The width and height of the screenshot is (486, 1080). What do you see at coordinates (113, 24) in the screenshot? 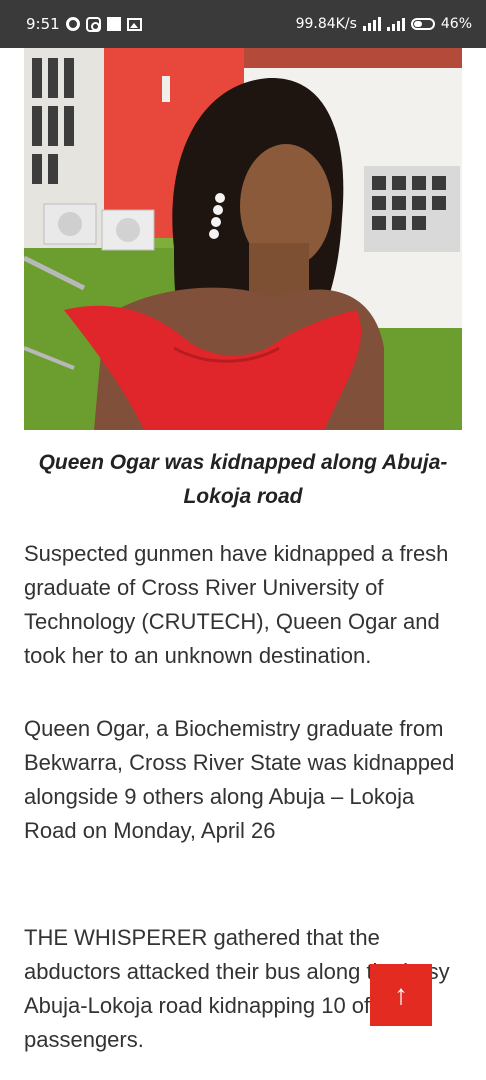
I see `notification-square-icon` at bounding box center [113, 24].